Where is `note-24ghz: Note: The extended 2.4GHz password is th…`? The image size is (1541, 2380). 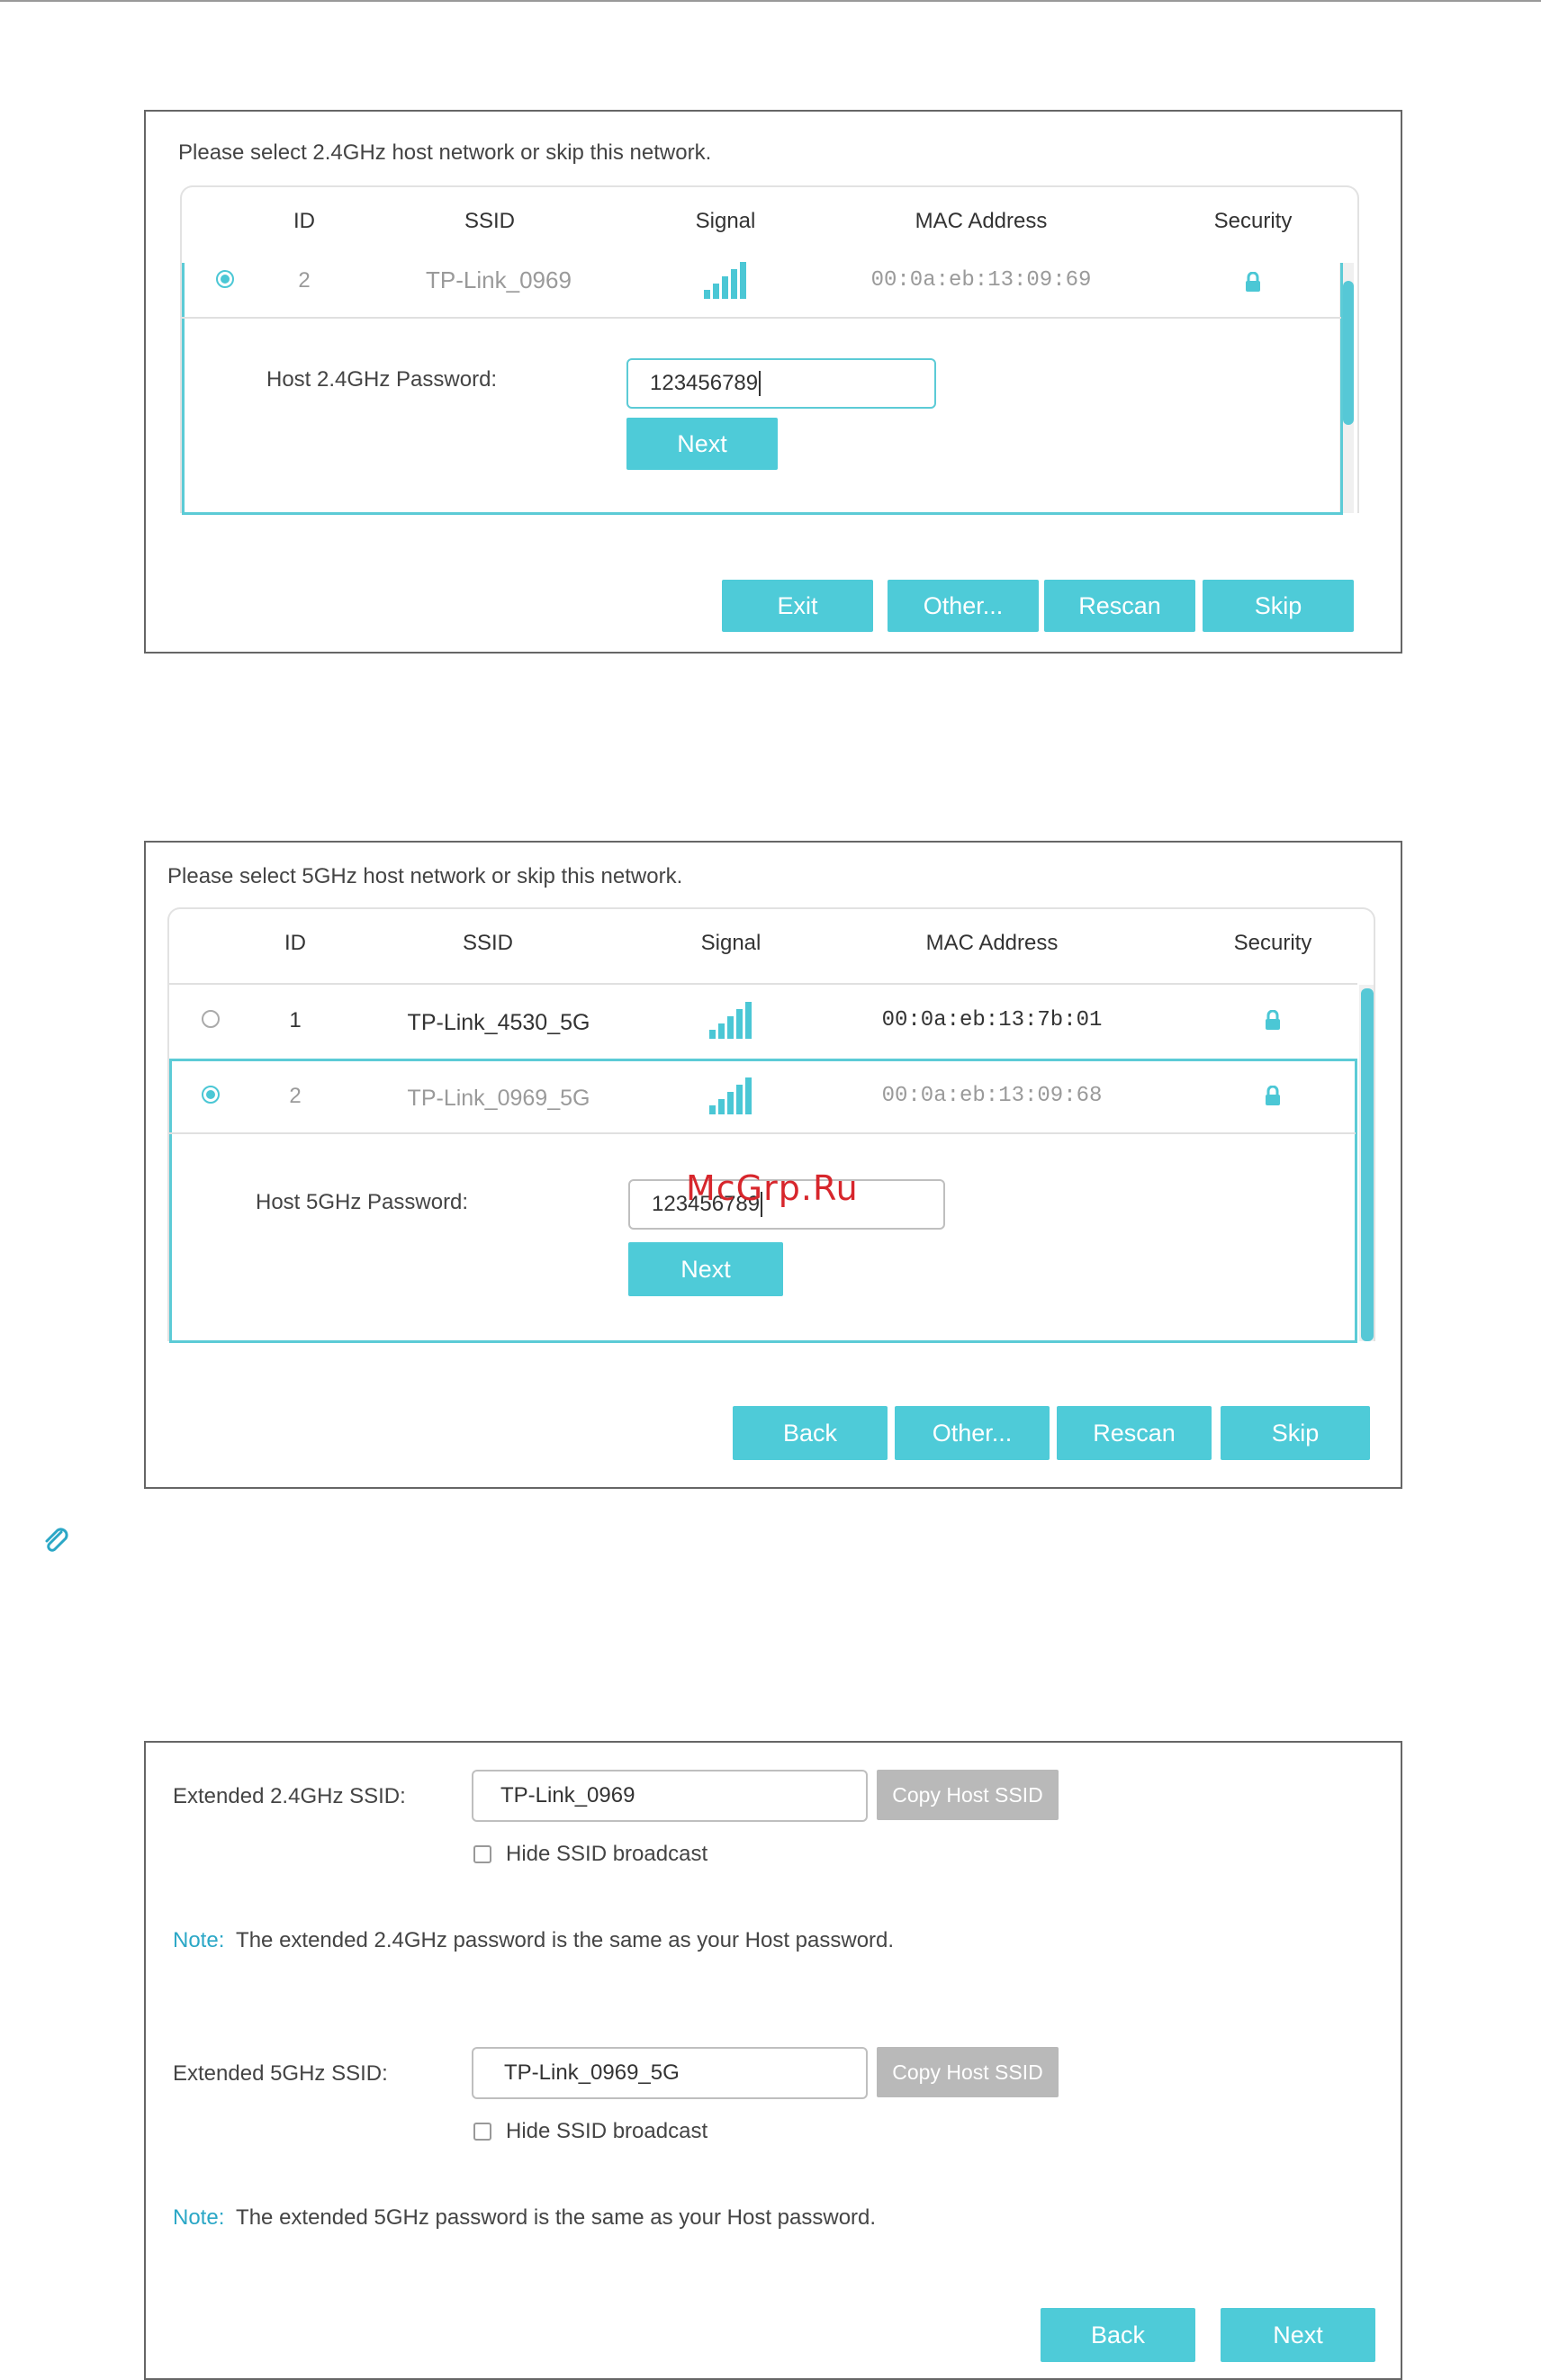
note-24ghz: Note: The extended 2.4GHz password is th… is located at coordinates (533, 1941).